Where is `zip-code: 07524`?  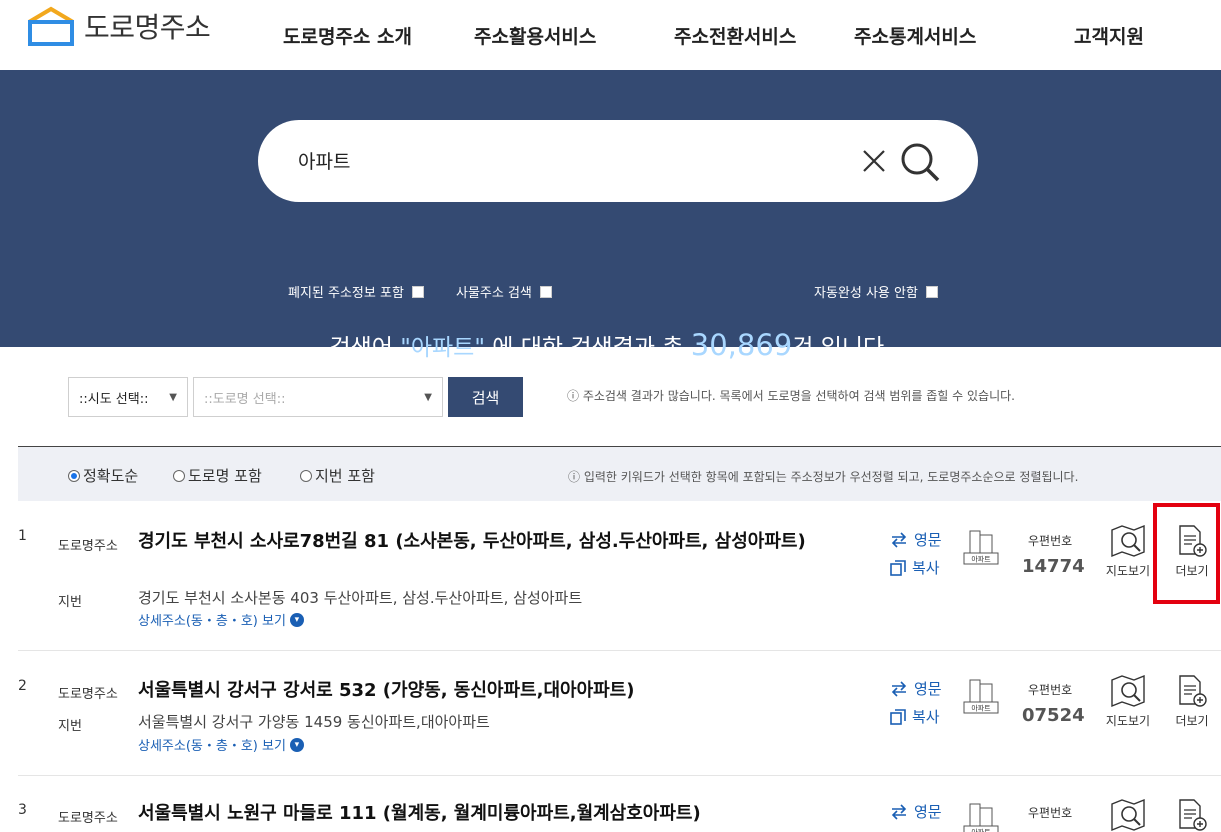 zip-code: 07524 is located at coordinates (1053, 715).